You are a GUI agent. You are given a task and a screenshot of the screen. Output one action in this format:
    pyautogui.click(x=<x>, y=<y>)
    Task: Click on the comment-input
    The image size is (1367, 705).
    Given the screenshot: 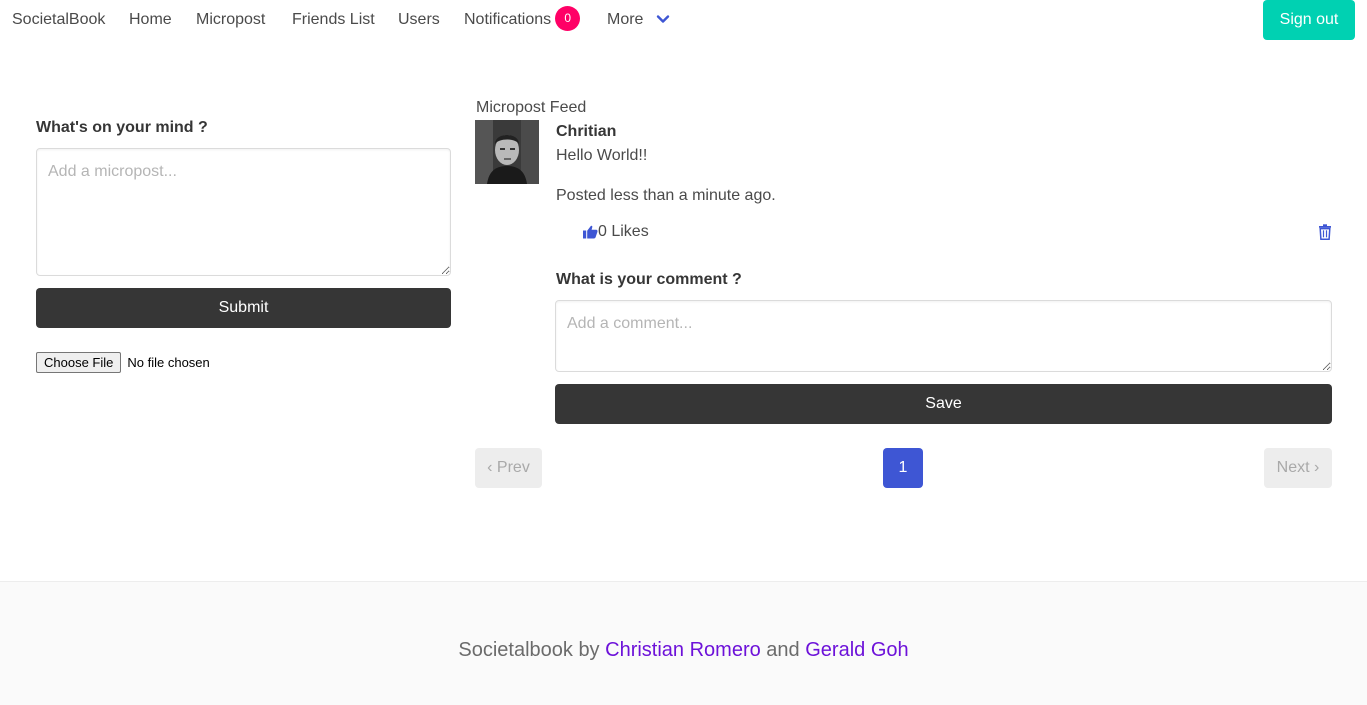 What is the action you would take?
    pyautogui.click(x=943, y=336)
    